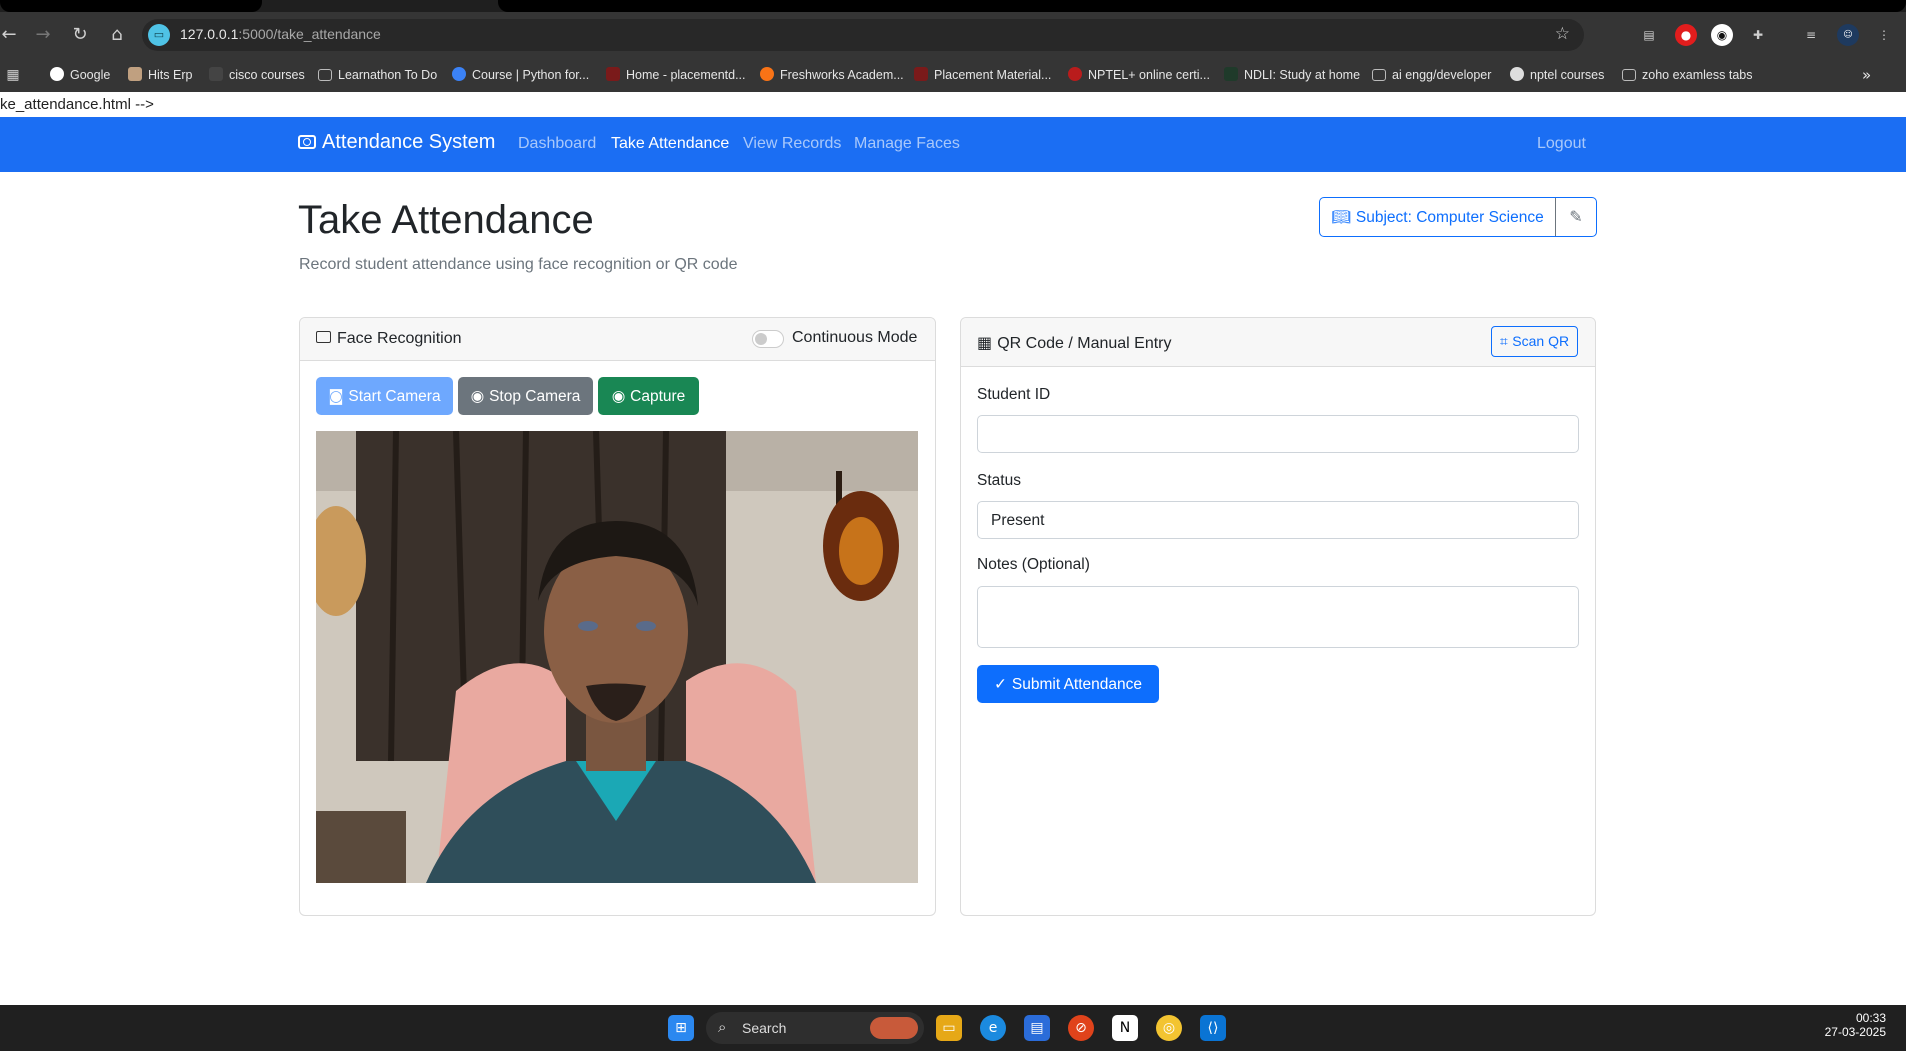 This screenshot has height=1051, width=1906. I want to click on camera-icon, so click(307, 142).